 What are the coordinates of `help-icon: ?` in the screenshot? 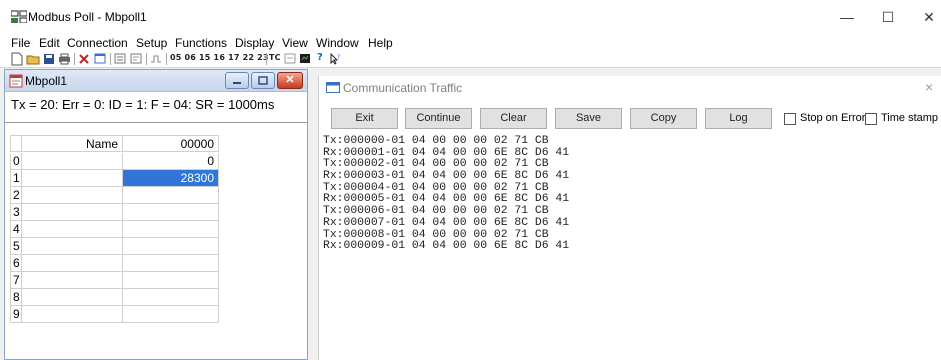 It's located at (320, 57).